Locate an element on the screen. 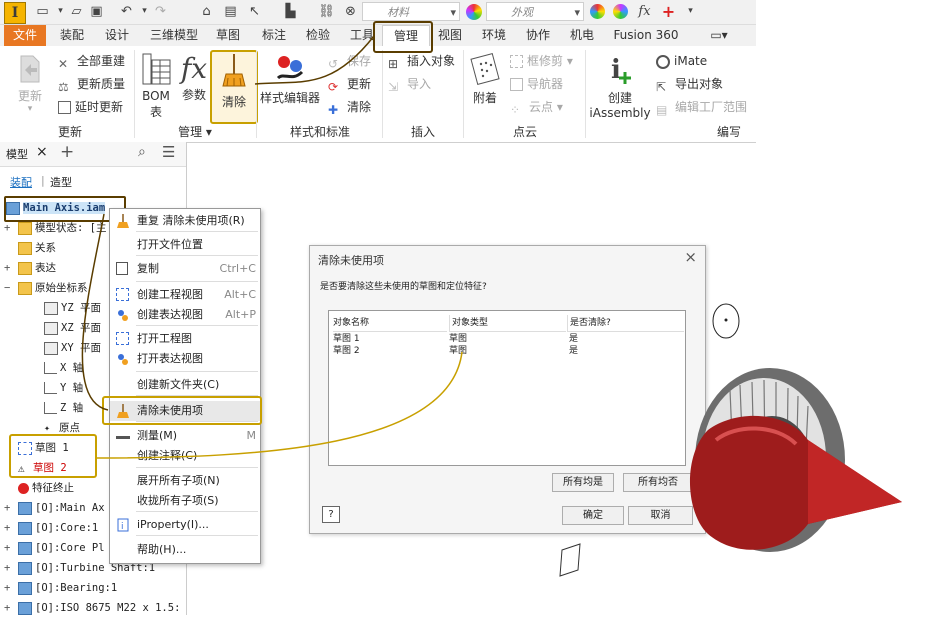 The width and height of the screenshot is (939, 618). save-icon: ▣ is located at coordinates (96, 11).